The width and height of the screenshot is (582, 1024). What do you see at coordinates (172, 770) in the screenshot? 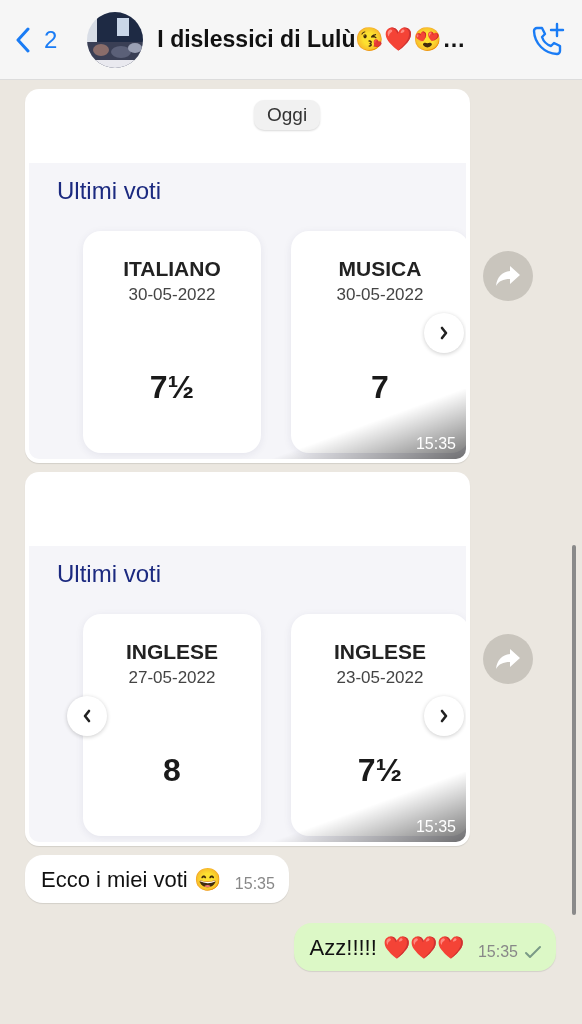
I see `grade-value: 8` at bounding box center [172, 770].